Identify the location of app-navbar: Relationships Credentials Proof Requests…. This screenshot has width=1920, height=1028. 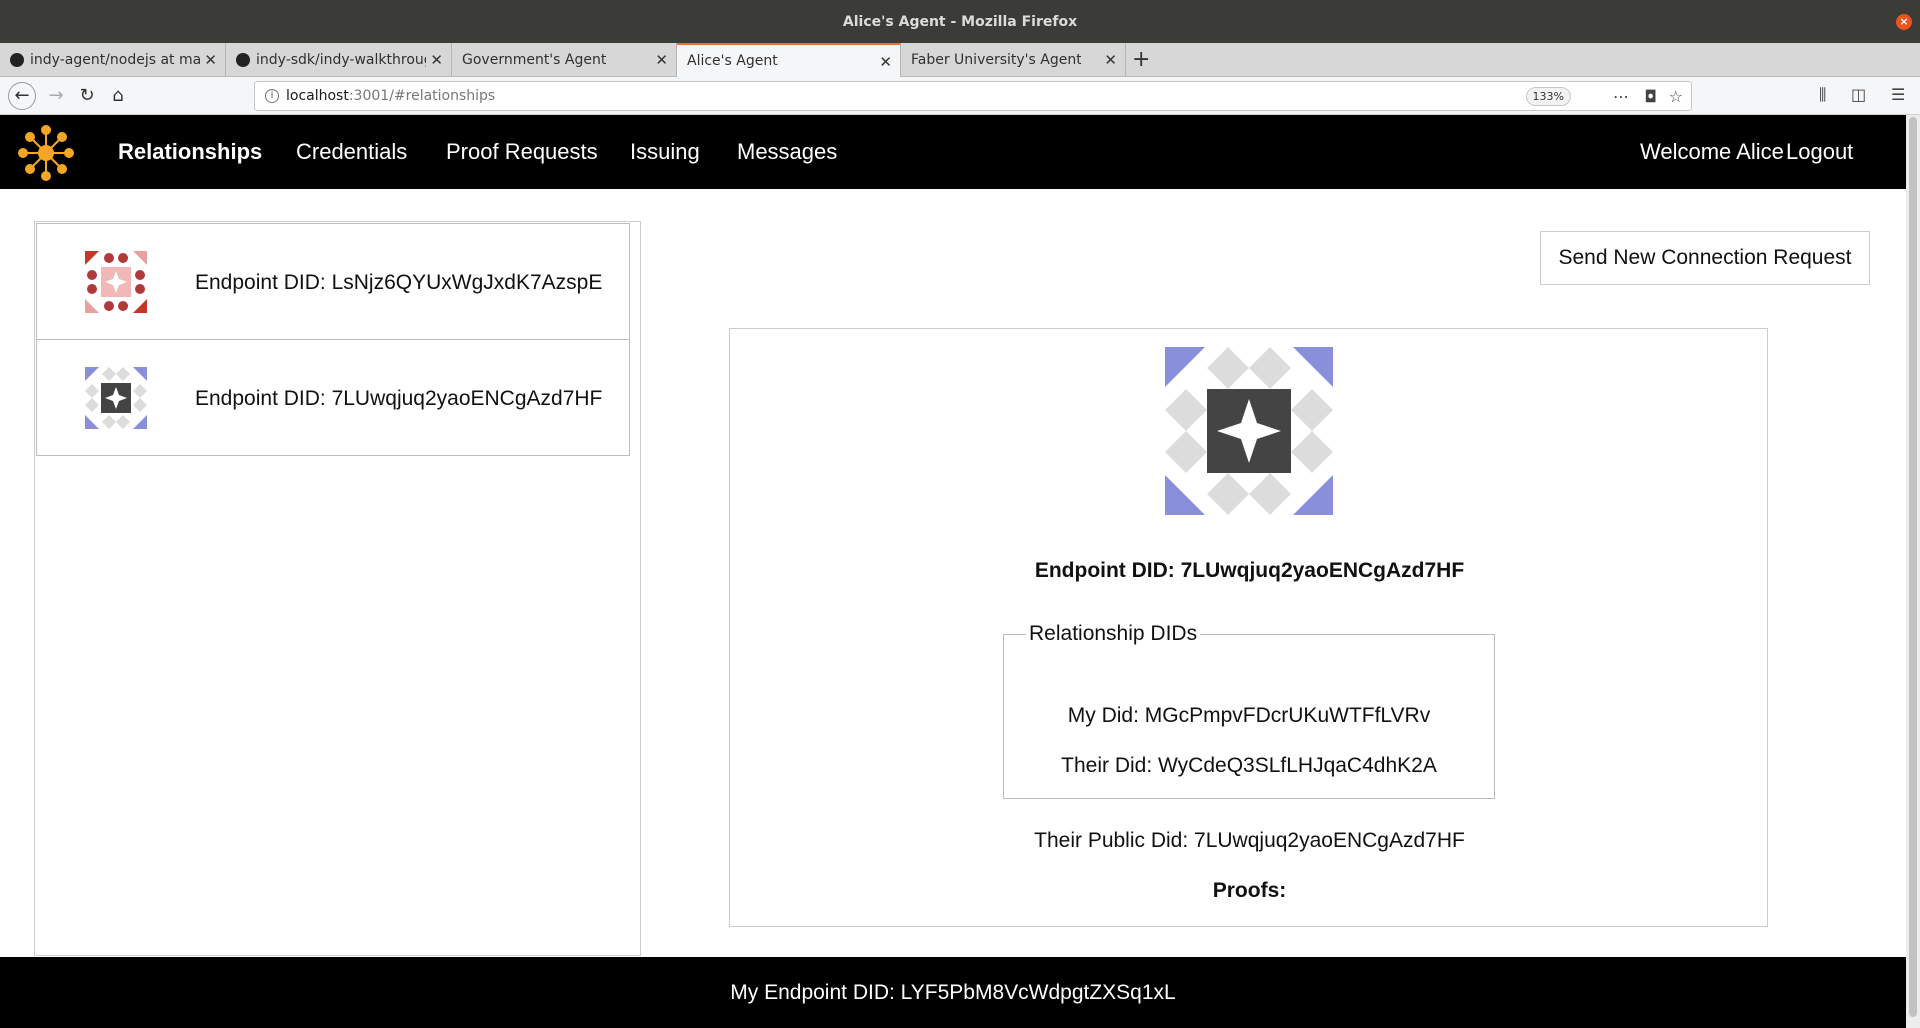
(953, 152).